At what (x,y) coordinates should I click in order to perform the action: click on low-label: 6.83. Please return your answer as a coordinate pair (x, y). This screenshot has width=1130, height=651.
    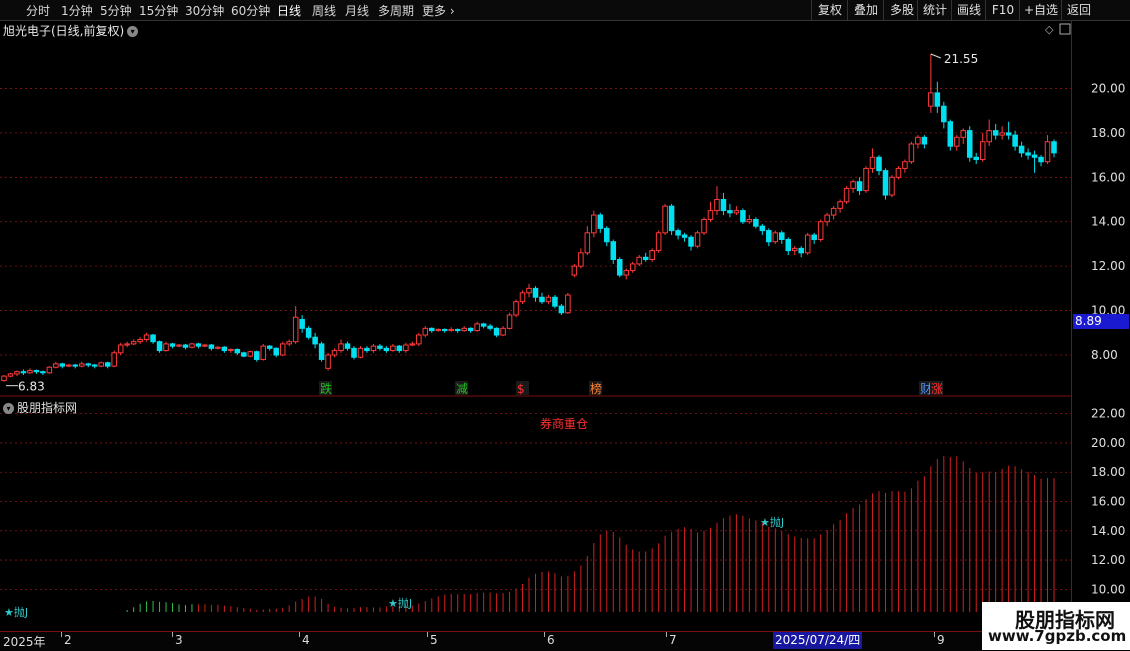
    Looking at the image, I should click on (31, 387).